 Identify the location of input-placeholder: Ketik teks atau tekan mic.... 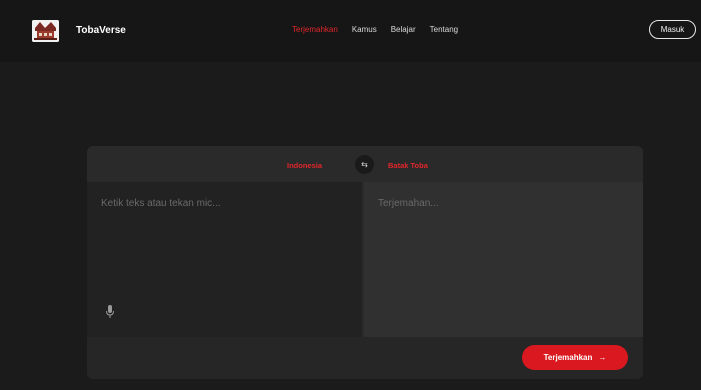
(161, 203).